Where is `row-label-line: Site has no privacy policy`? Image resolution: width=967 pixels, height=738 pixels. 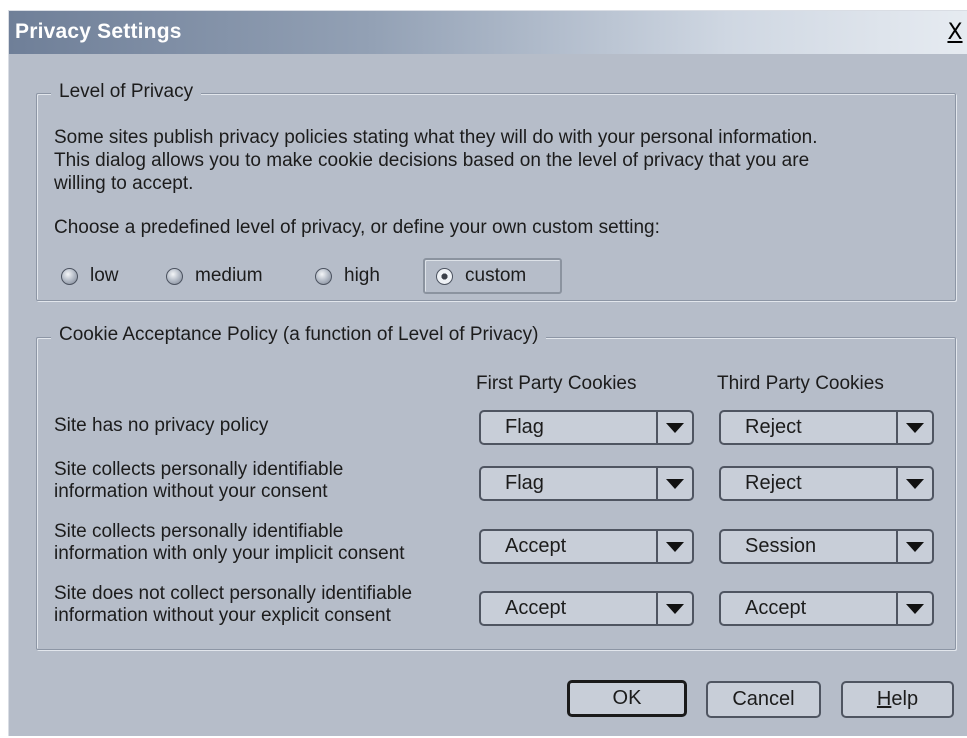 row-label-line: Site has no privacy policy is located at coordinates (161, 425).